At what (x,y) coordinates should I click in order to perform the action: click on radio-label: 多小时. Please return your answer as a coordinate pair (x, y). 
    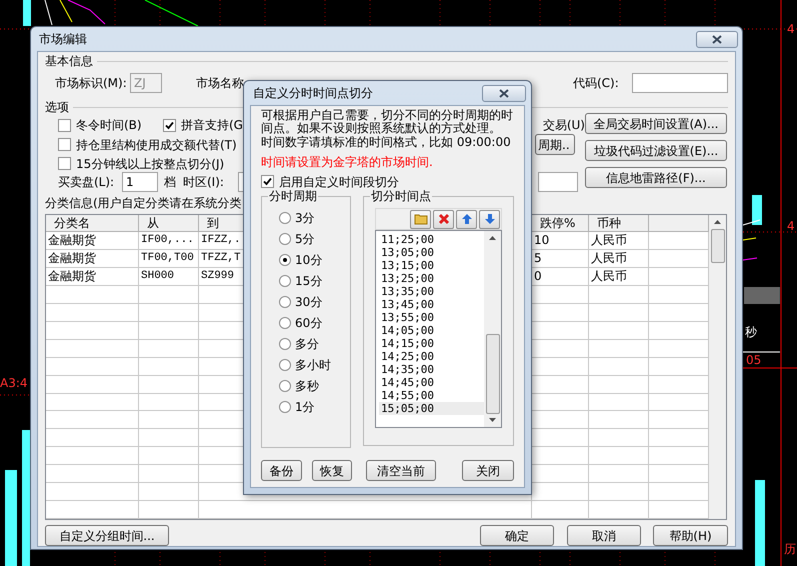
    Looking at the image, I should click on (313, 365).